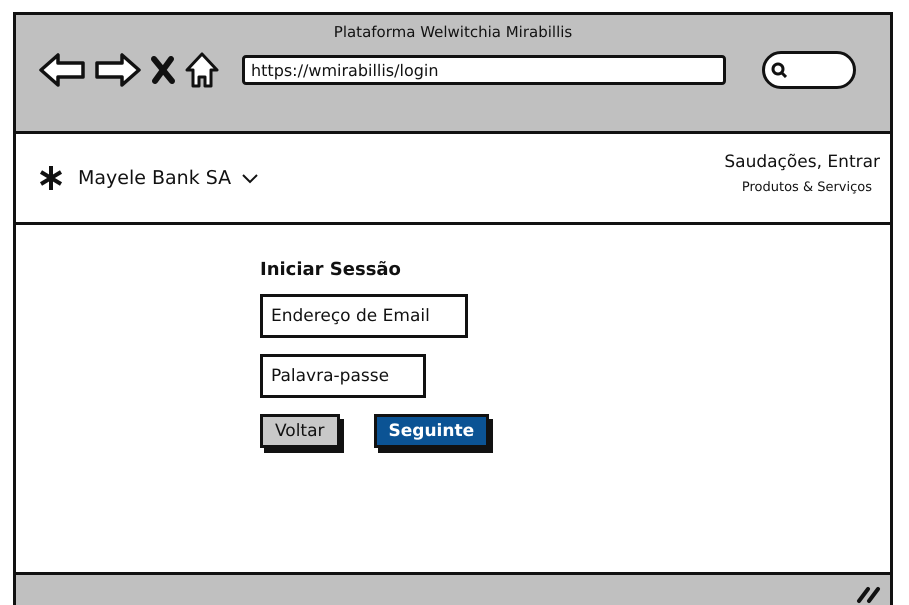 This screenshot has width=909, height=605. Describe the element at coordinates (809, 70) in the screenshot. I see `search-field` at that location.